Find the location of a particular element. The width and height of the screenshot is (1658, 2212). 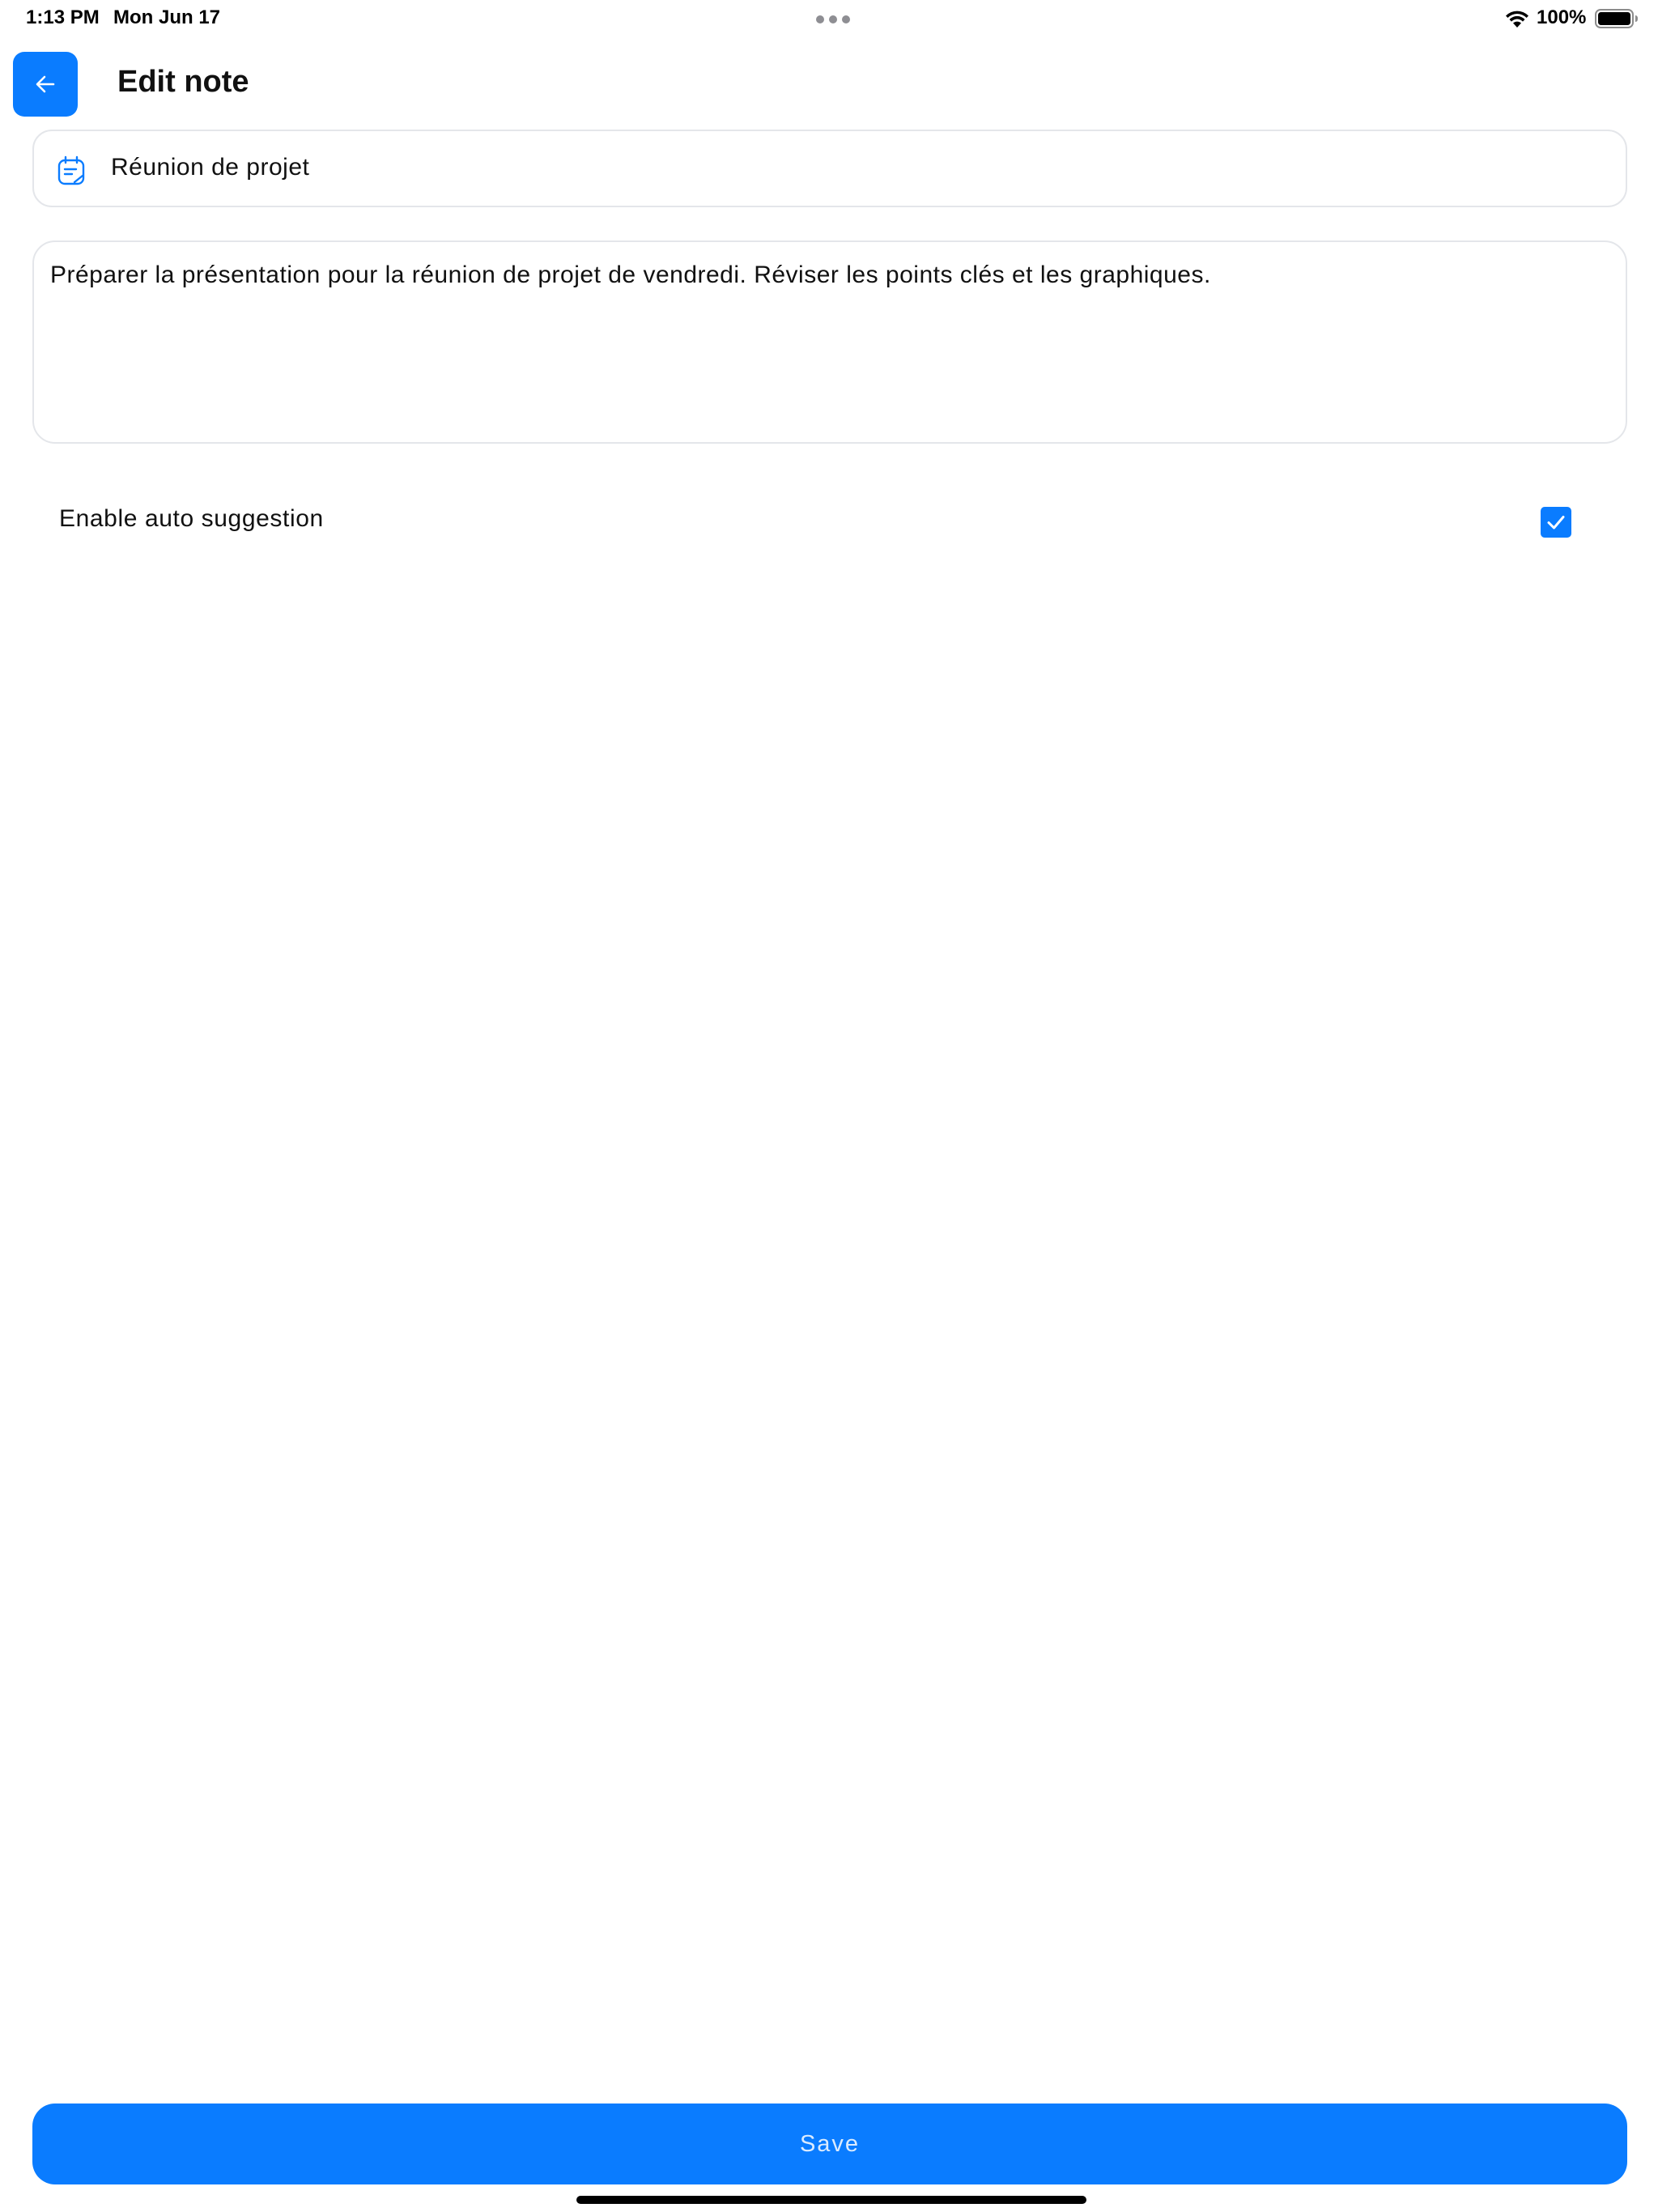

save-button-label: Save is located at coordinates (830, 2144).